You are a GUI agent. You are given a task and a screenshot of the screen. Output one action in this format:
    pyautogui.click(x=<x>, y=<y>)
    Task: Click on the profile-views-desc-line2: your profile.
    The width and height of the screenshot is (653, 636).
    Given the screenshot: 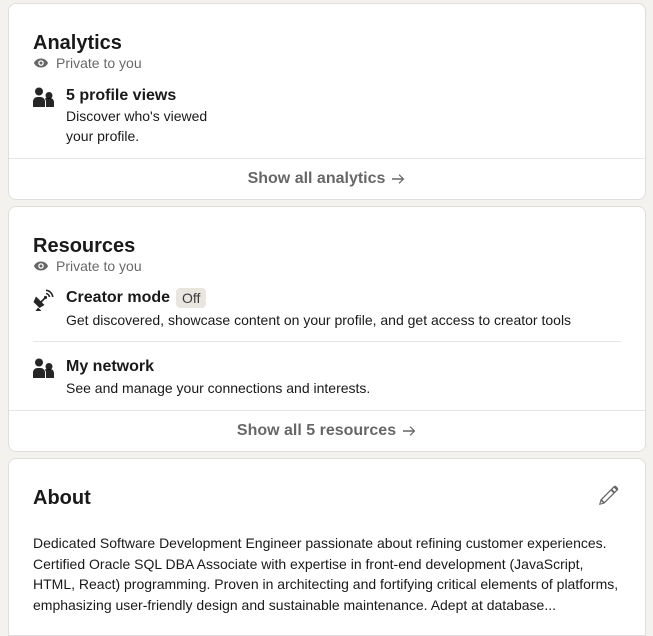 What is the action you would take?
    pyautogui.click(x=103, y=135)
    